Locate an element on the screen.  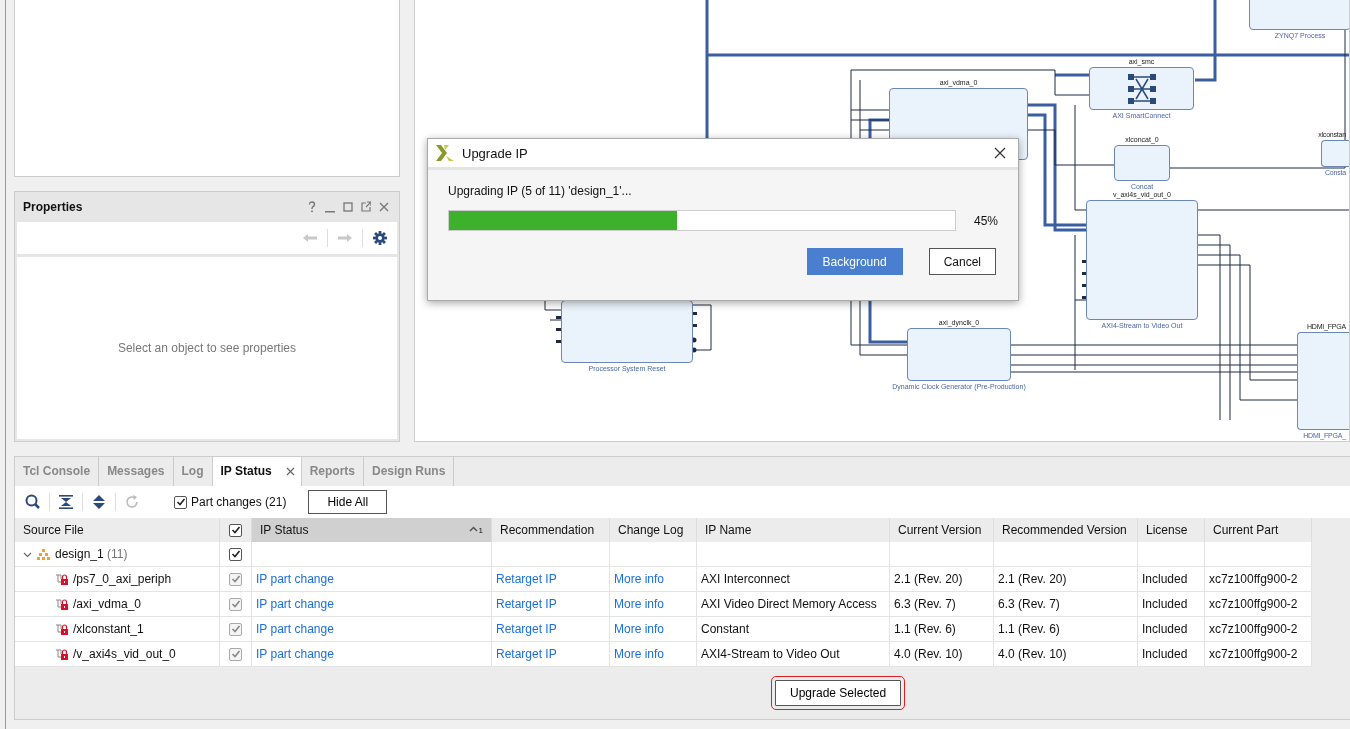
collapse-all-icon is located at coordinates (66, 502).